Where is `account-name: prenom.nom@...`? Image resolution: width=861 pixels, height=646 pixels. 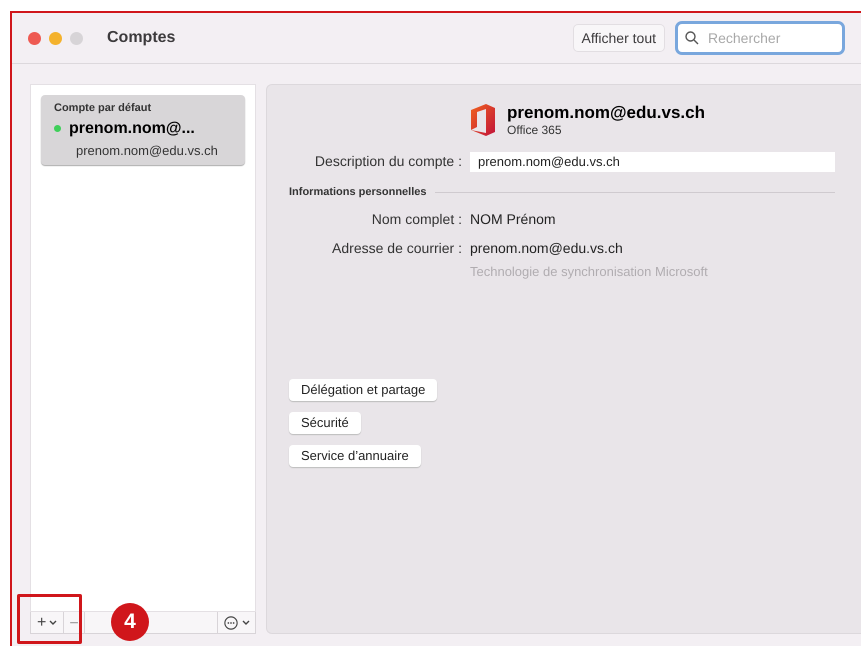 account-name: prenom.nom@... is located at coordinates (132, 128).